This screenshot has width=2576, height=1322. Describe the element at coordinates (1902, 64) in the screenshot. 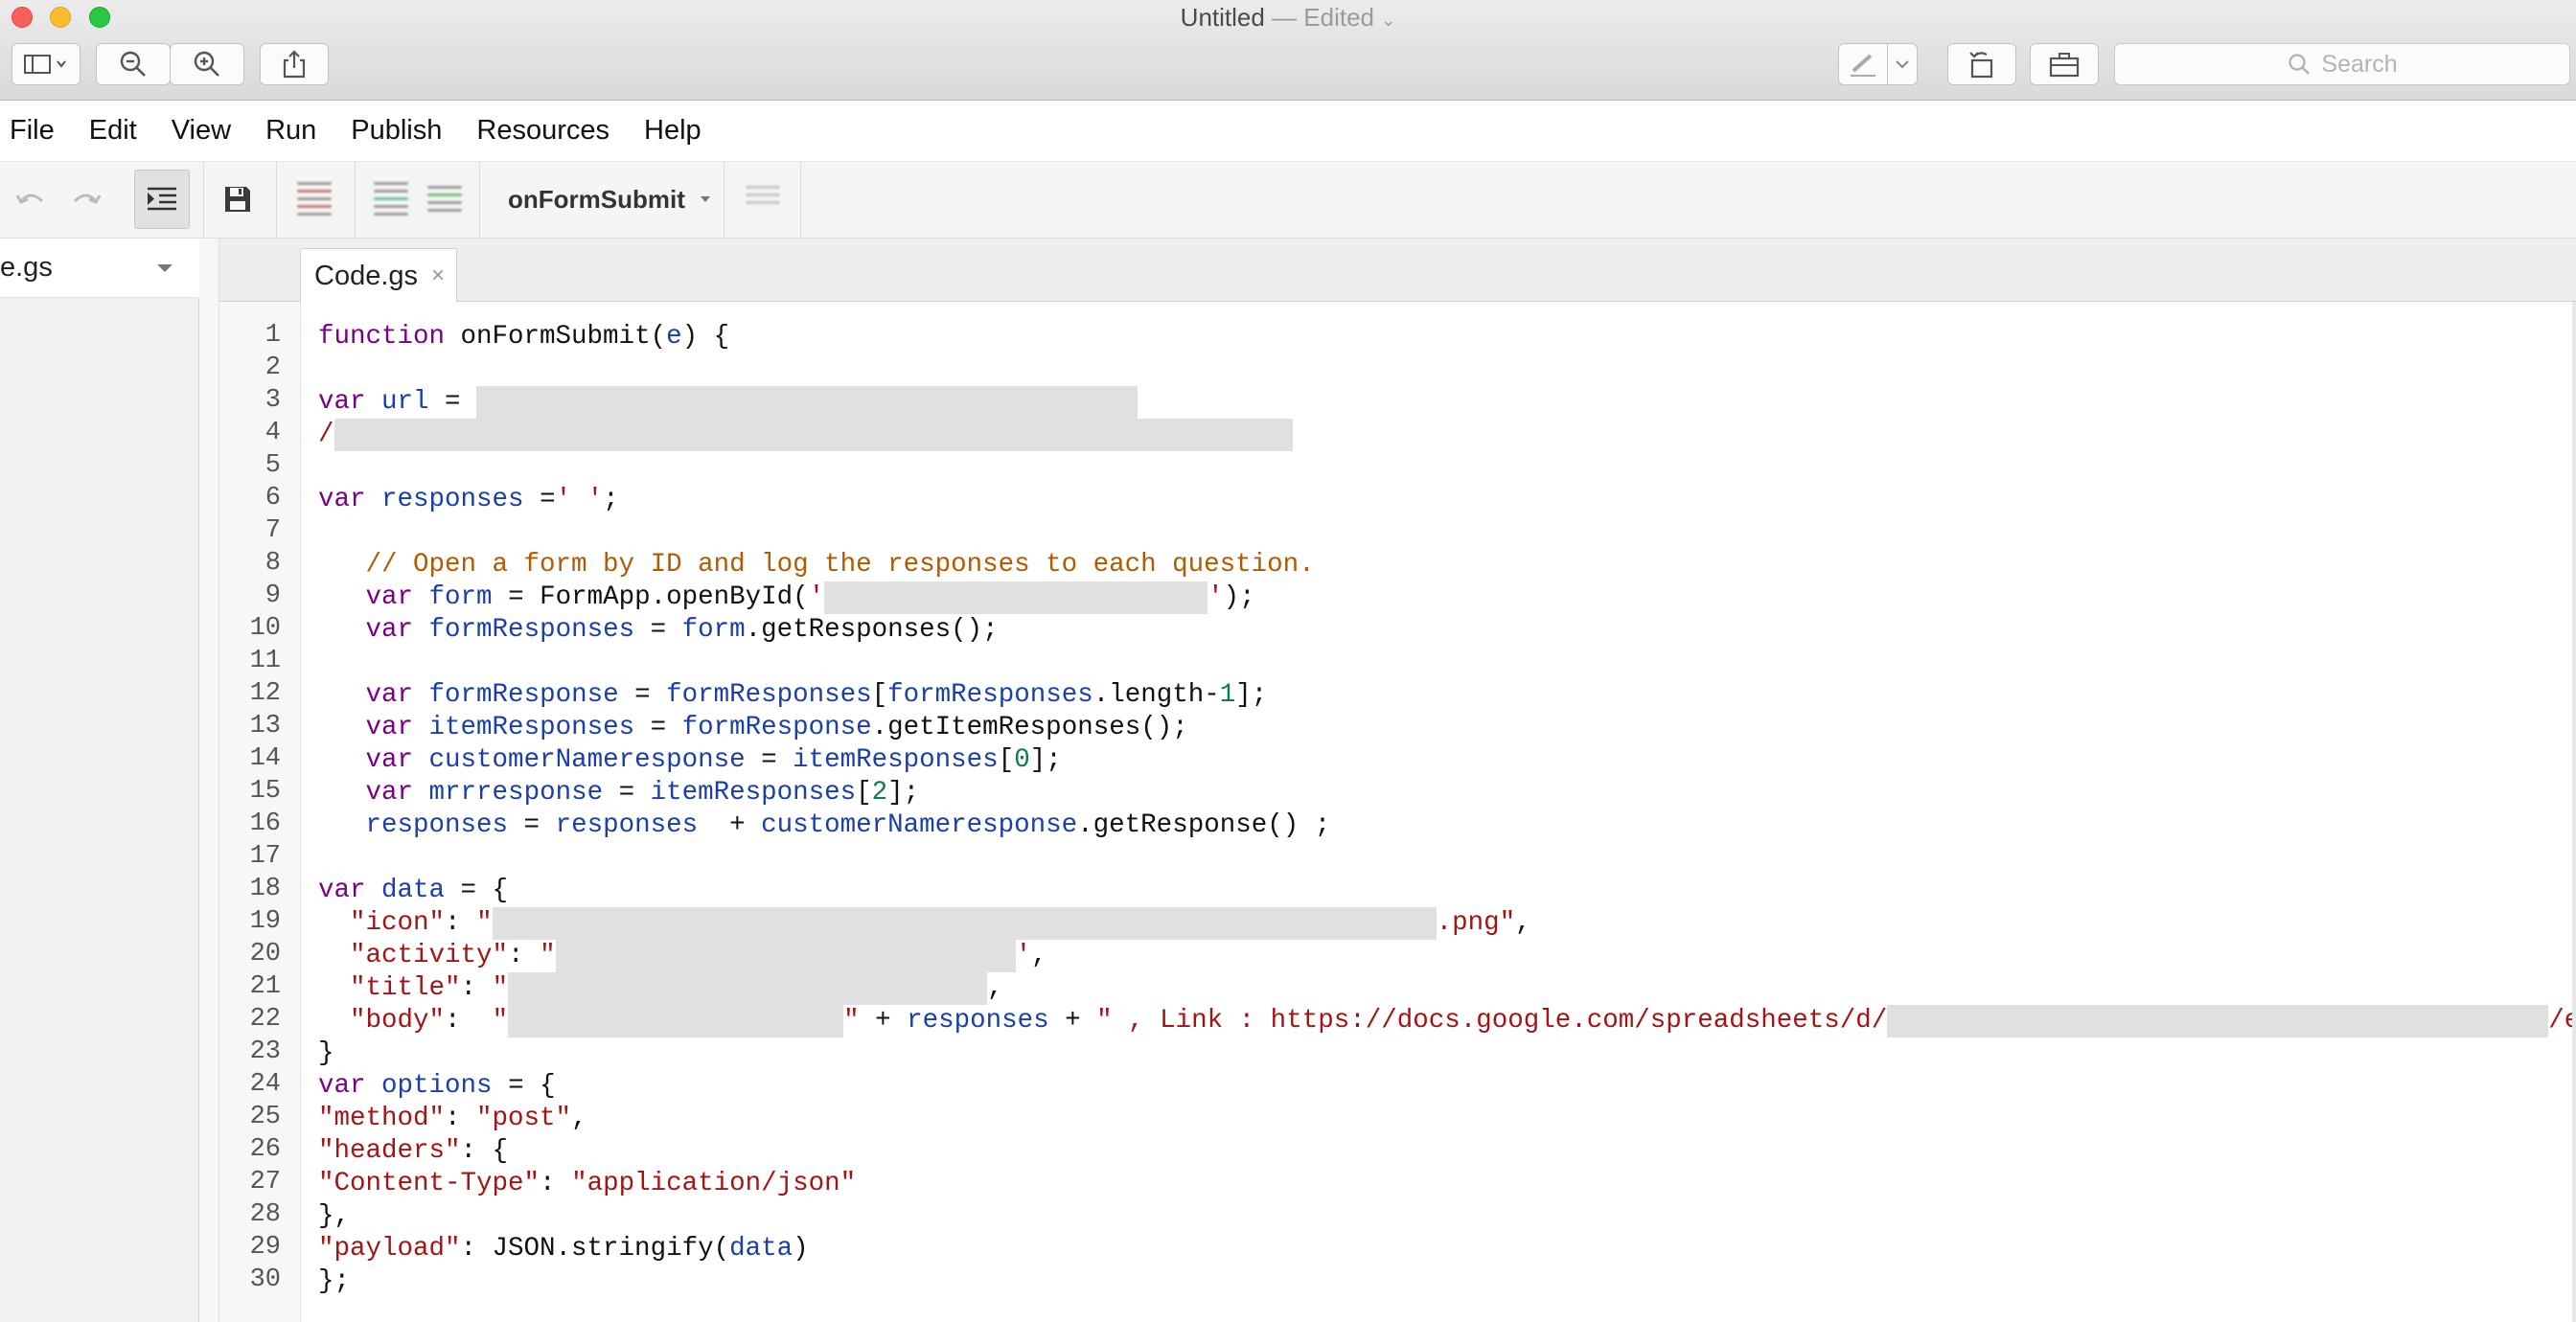

I see `markup-menu-button` at that location.